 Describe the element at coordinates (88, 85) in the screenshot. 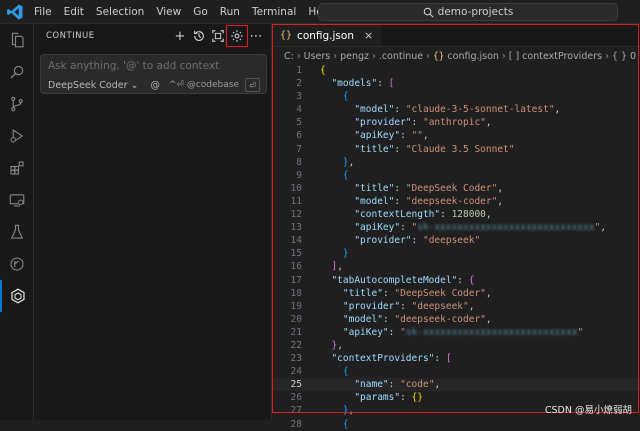

I see `model-name: DeepSeek Coder` at that location.